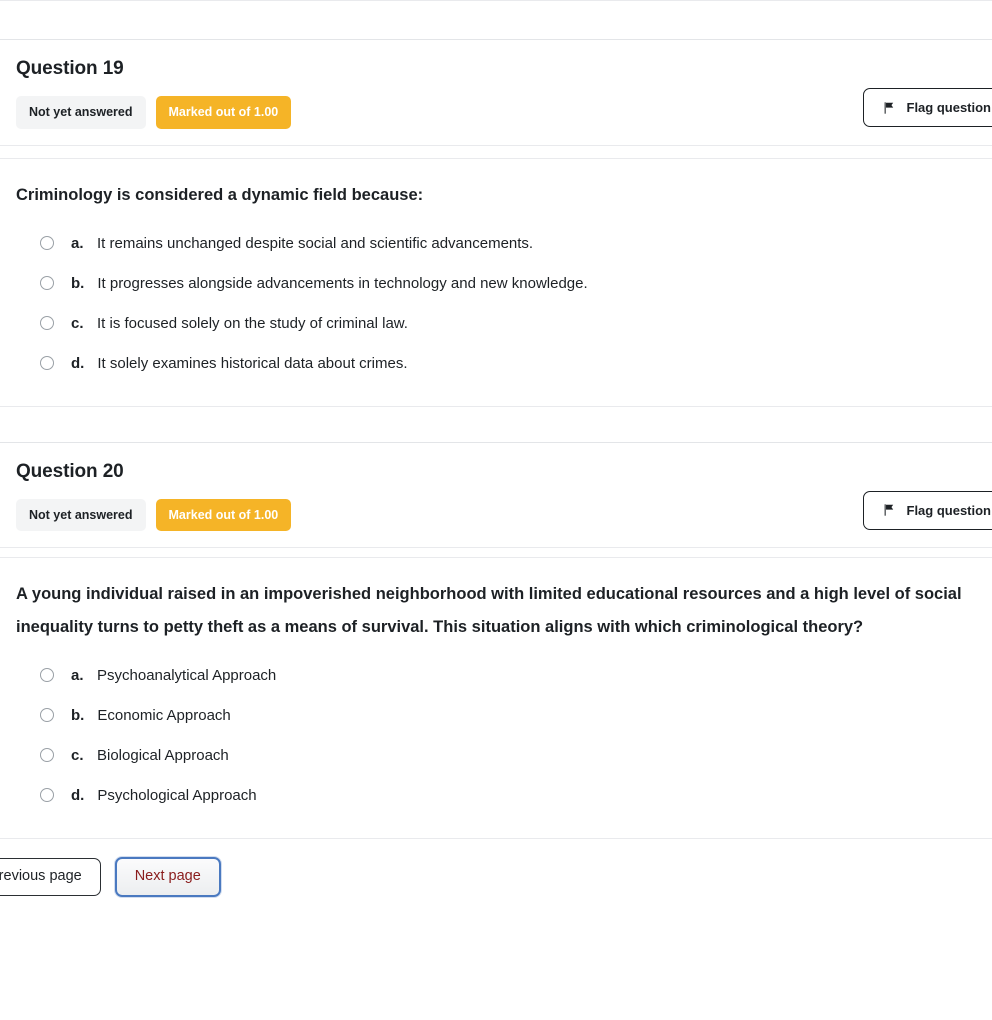  What do you see at coordinates (496, 716) in the screenshot?
I see `answer-option: b. Economic Approach` at bounding box center [496, 716].